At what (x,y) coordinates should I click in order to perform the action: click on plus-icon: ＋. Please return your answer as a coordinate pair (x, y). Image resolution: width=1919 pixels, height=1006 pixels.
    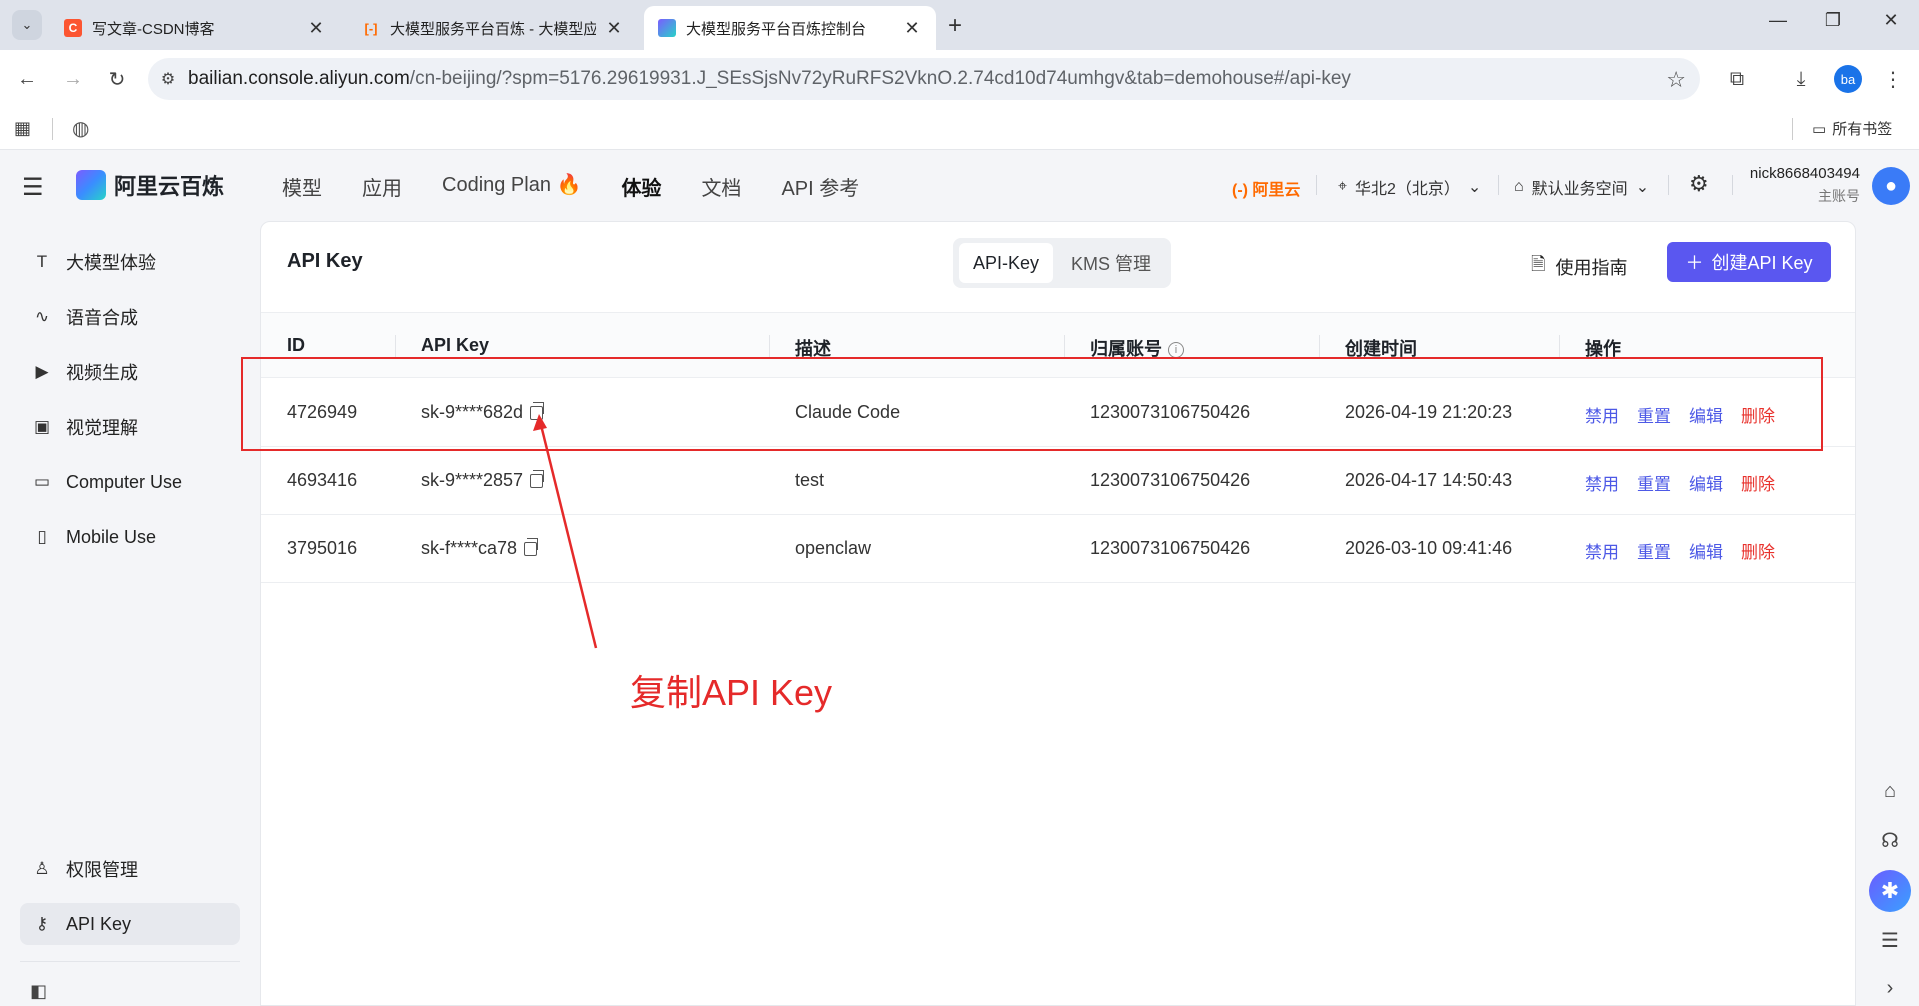
    Looking at the image, I should click on (1694, 263).